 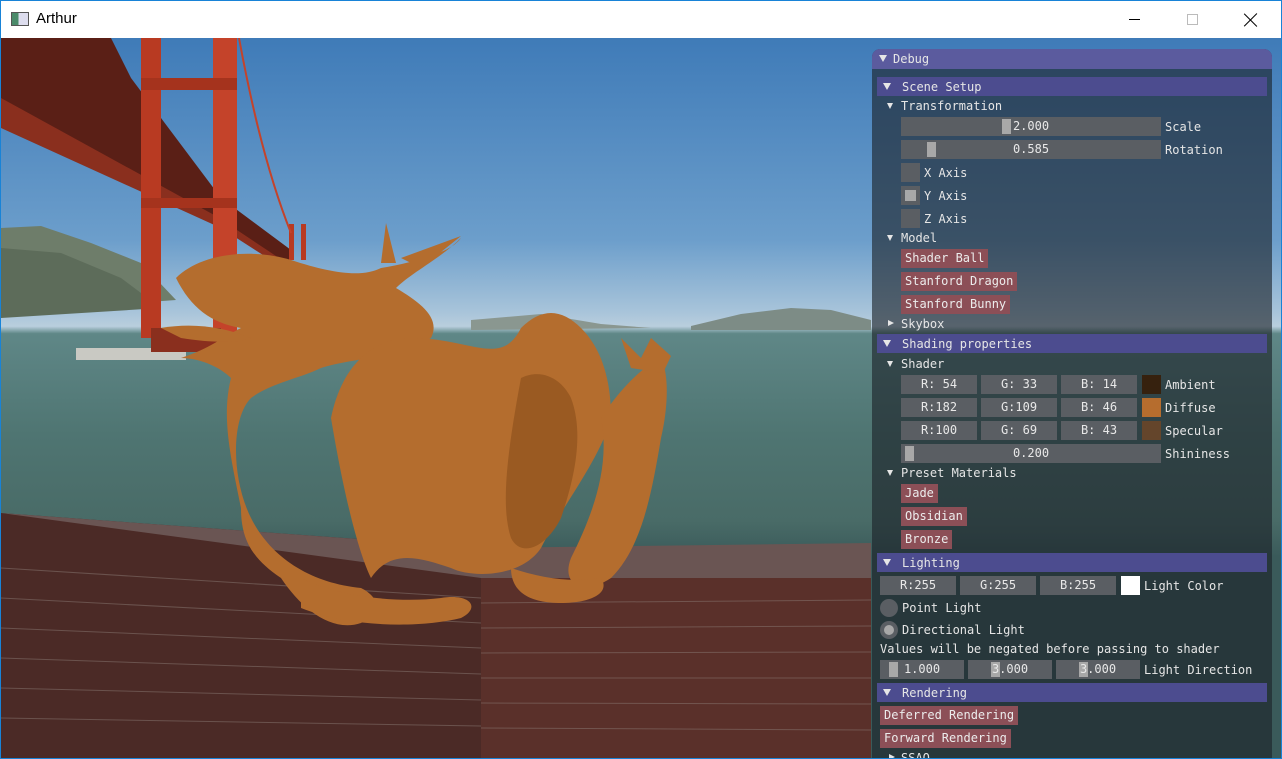 What do you see at coordinates (951, 106) in the screenshot?
I see `transformation-node: Transformation` at bounding box center [951, 106].